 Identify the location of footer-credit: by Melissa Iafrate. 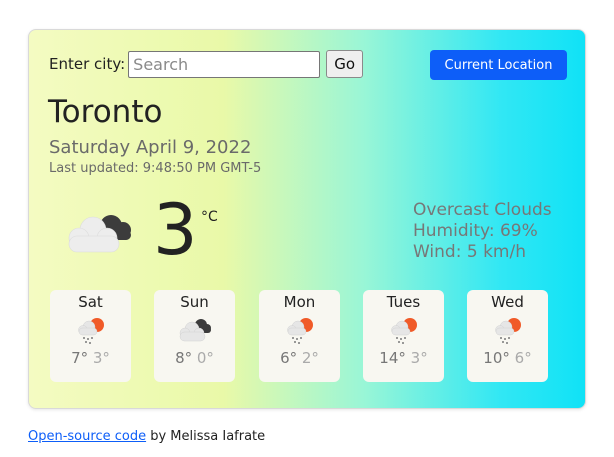
(206, 436).